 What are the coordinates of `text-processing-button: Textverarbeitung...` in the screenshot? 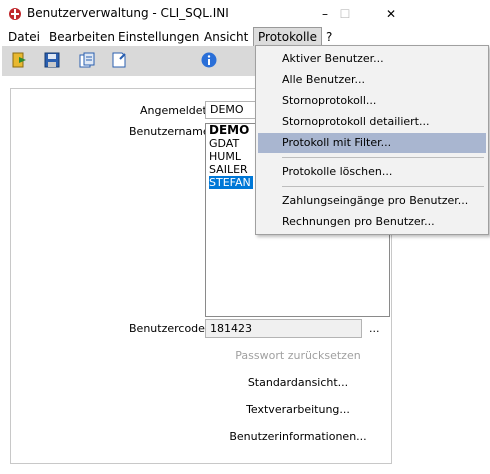 It's located at (298, 409).